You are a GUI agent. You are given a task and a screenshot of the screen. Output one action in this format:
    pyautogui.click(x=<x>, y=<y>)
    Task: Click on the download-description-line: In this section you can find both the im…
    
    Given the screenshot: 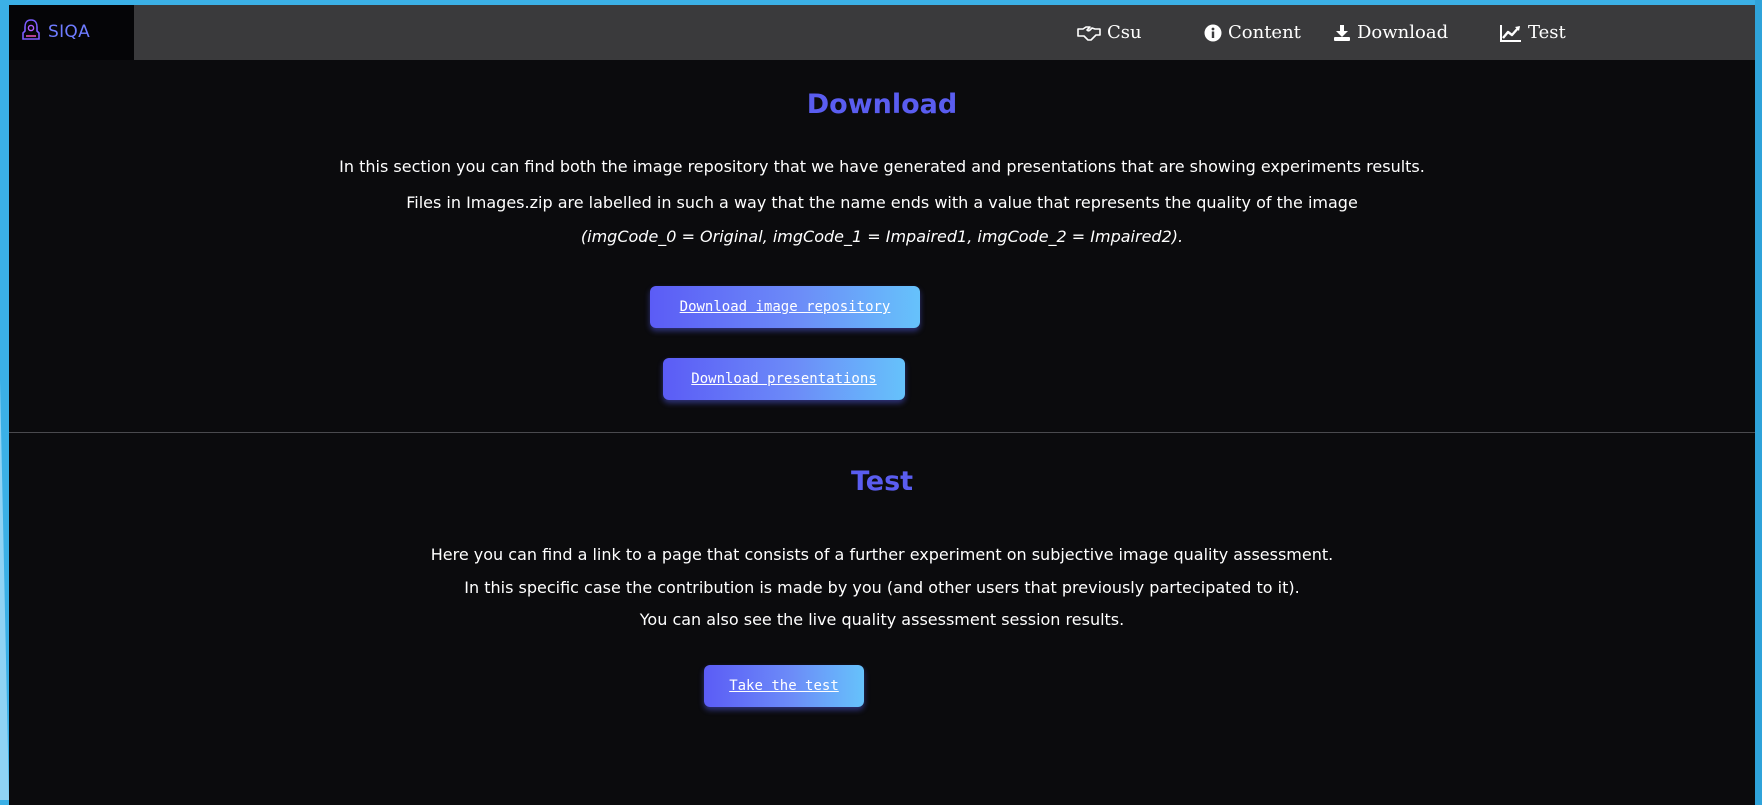 What is the action you would take?
    pyautogui.click(x=882, y=166)
    